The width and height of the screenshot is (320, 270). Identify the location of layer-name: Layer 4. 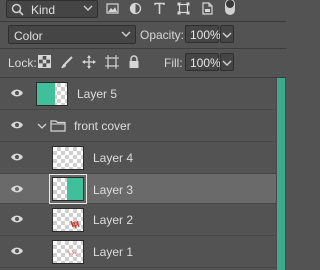
(113, 158).